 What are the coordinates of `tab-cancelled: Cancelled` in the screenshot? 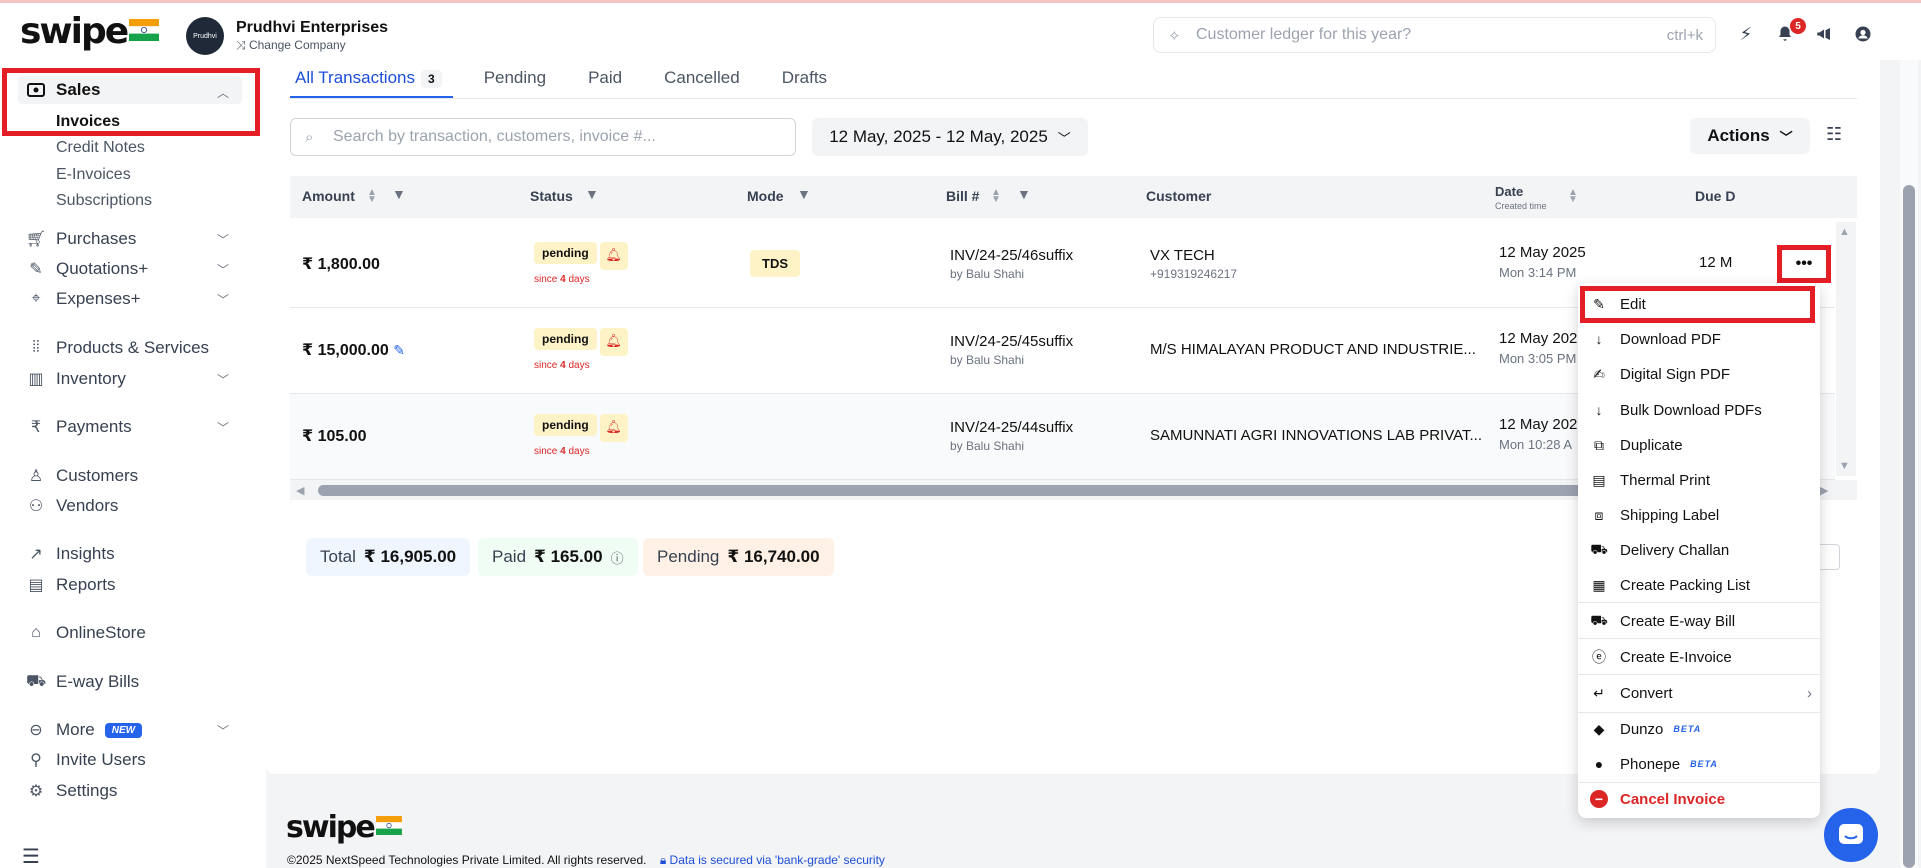 It's located at (702, 84).